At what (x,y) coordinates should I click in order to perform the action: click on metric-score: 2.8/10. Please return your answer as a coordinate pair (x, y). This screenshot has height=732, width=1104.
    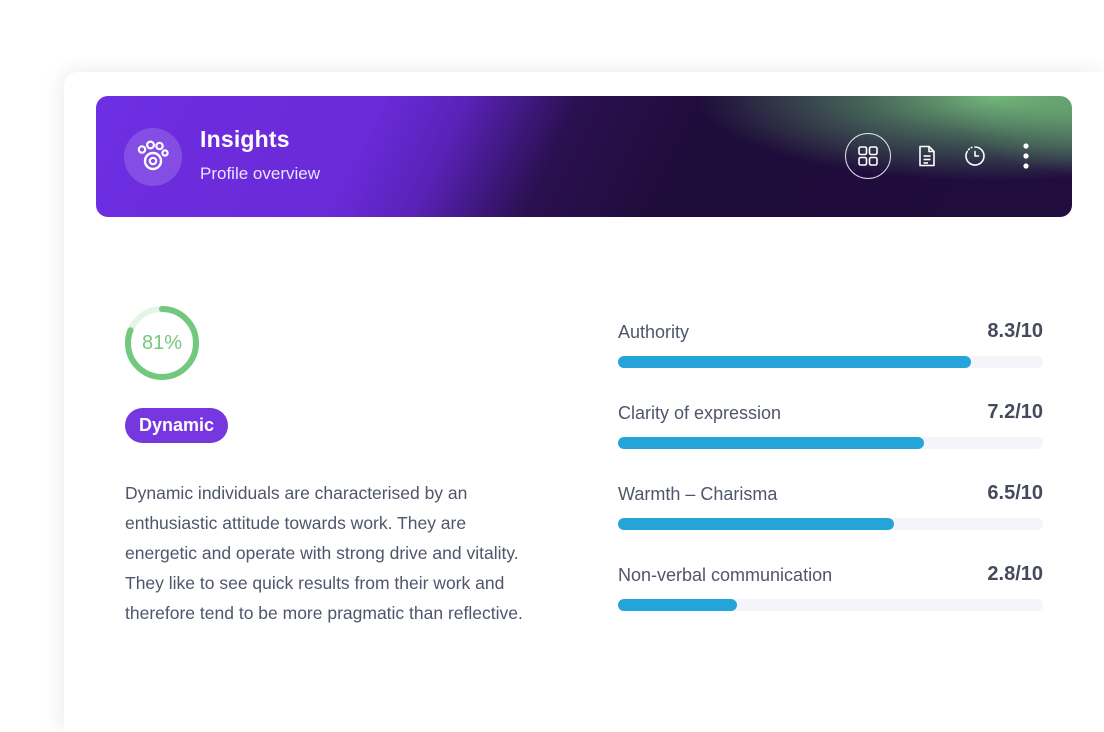
    Looking at the image, I should click on (1015, 574).